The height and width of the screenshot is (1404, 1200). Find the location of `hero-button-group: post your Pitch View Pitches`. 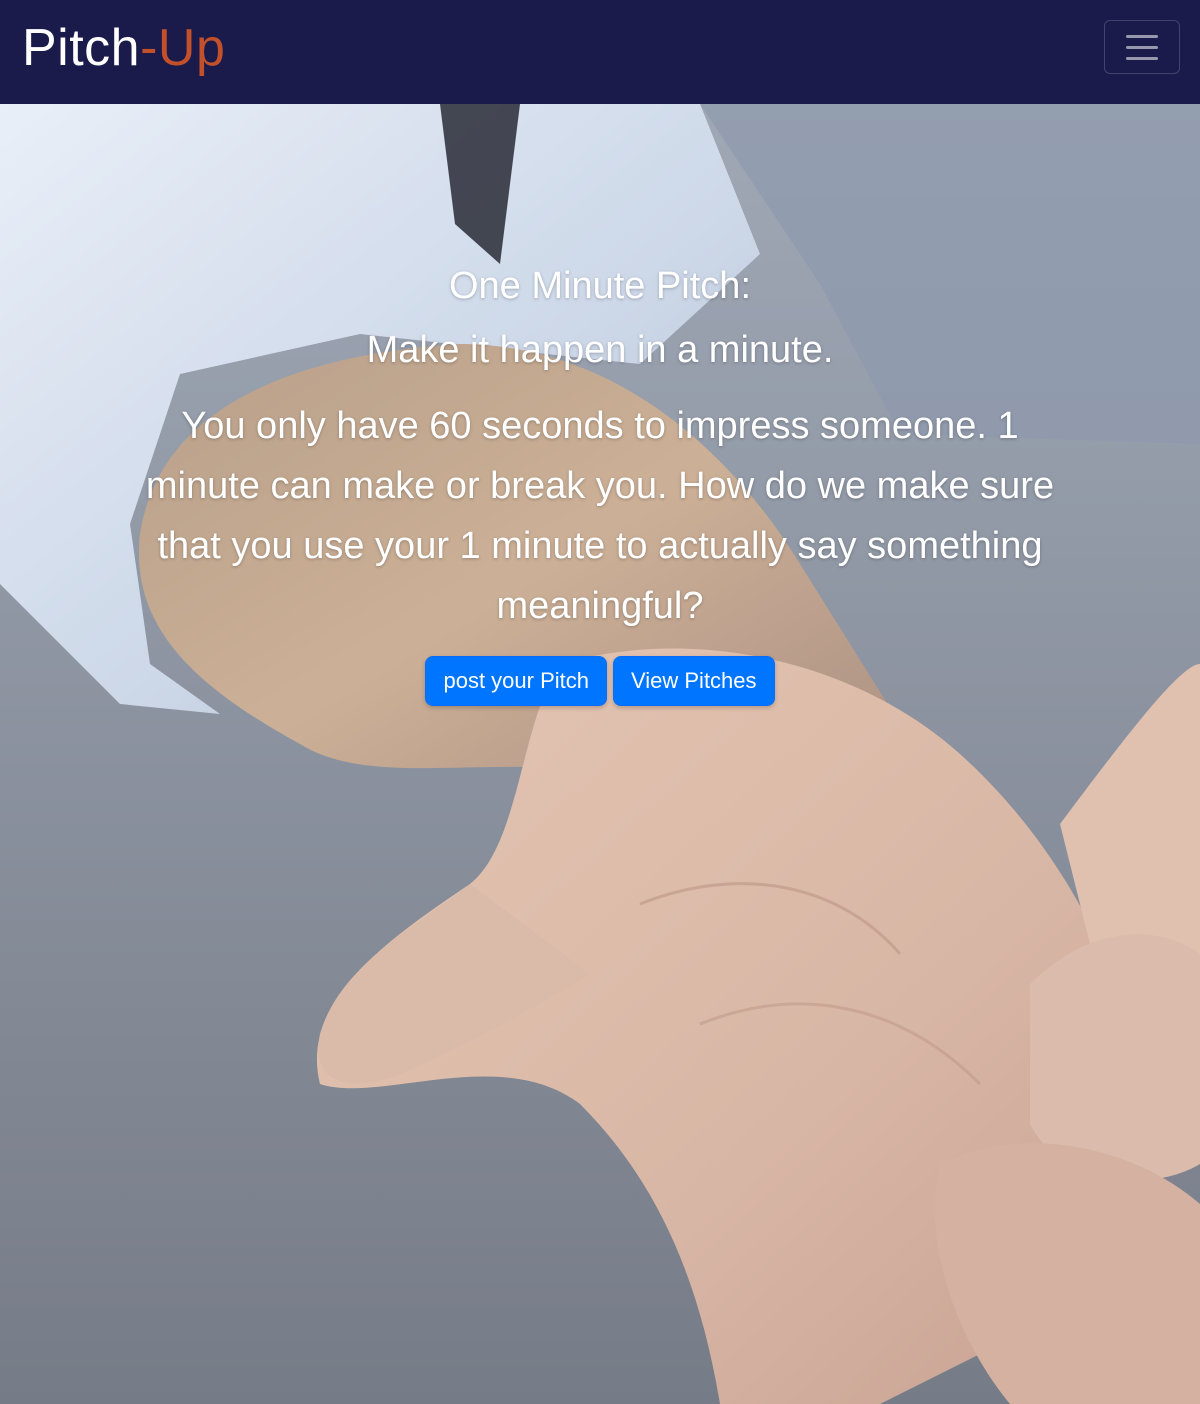

hero-button-group: post your Pitch View Pitches is located at coordinates (600, 681).